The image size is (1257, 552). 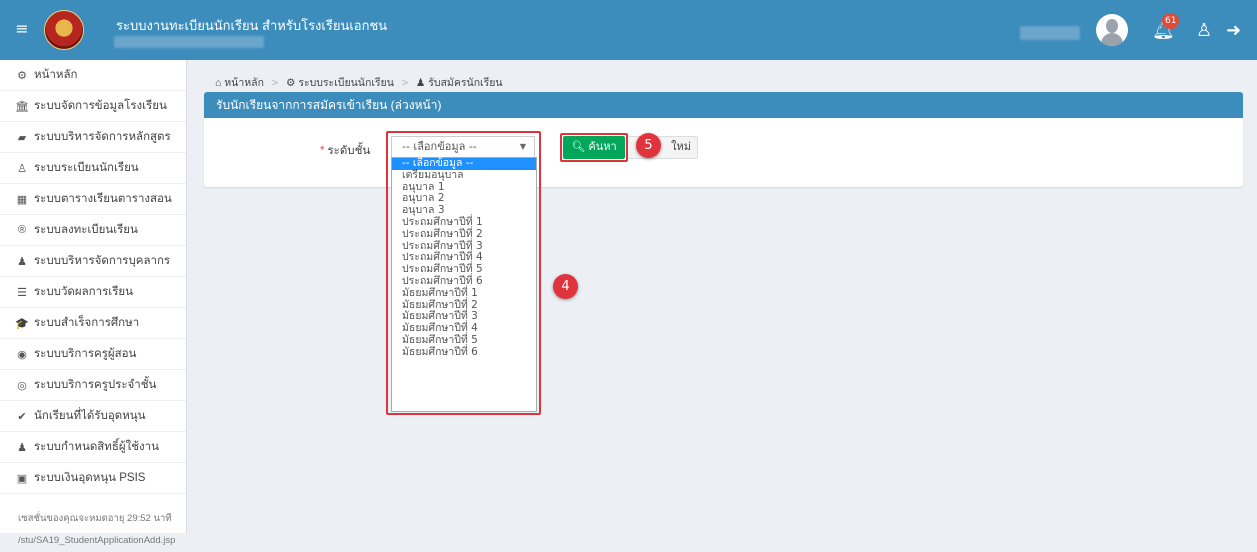 I want to click on sidebar-item-icon: ▣, so click(x=22, y=478).